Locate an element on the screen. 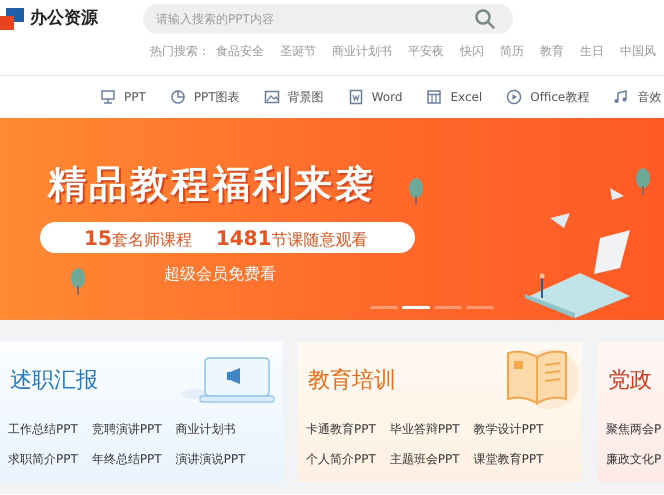  logo-text: 办公资源 is located at coordinates (64, 19).